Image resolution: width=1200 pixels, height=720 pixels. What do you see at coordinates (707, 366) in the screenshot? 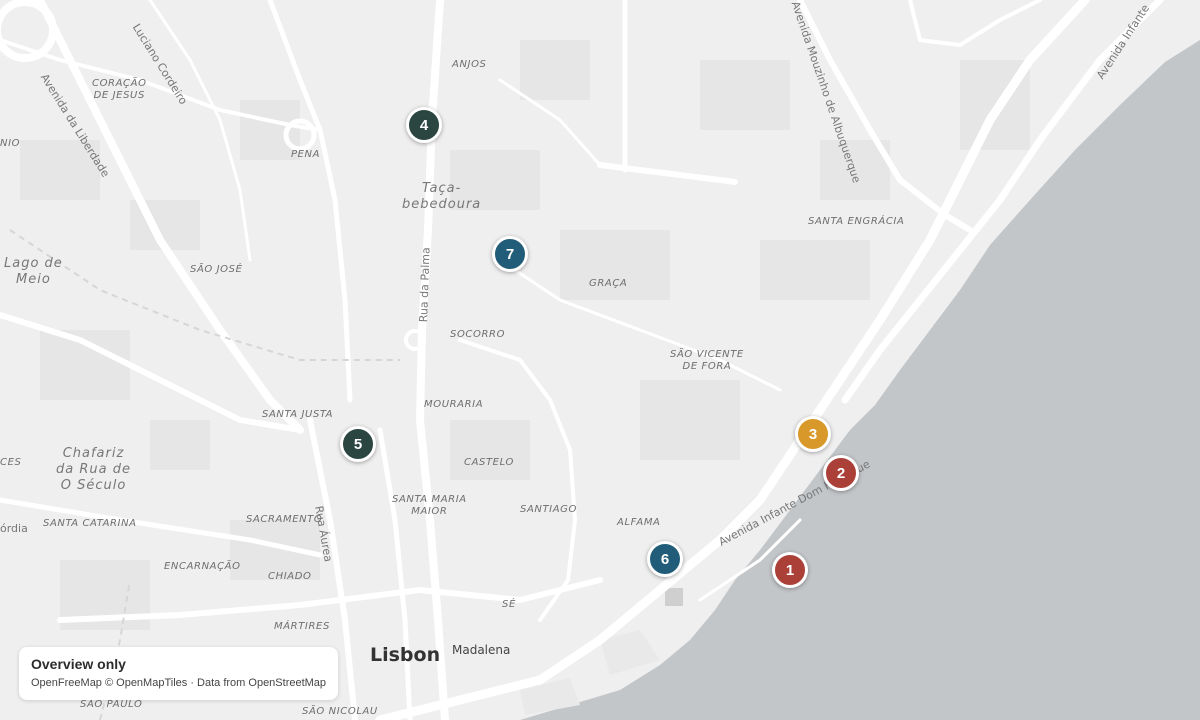
I see `neighborhood-label-line: DE FORA` at bounding box center [707, 366].